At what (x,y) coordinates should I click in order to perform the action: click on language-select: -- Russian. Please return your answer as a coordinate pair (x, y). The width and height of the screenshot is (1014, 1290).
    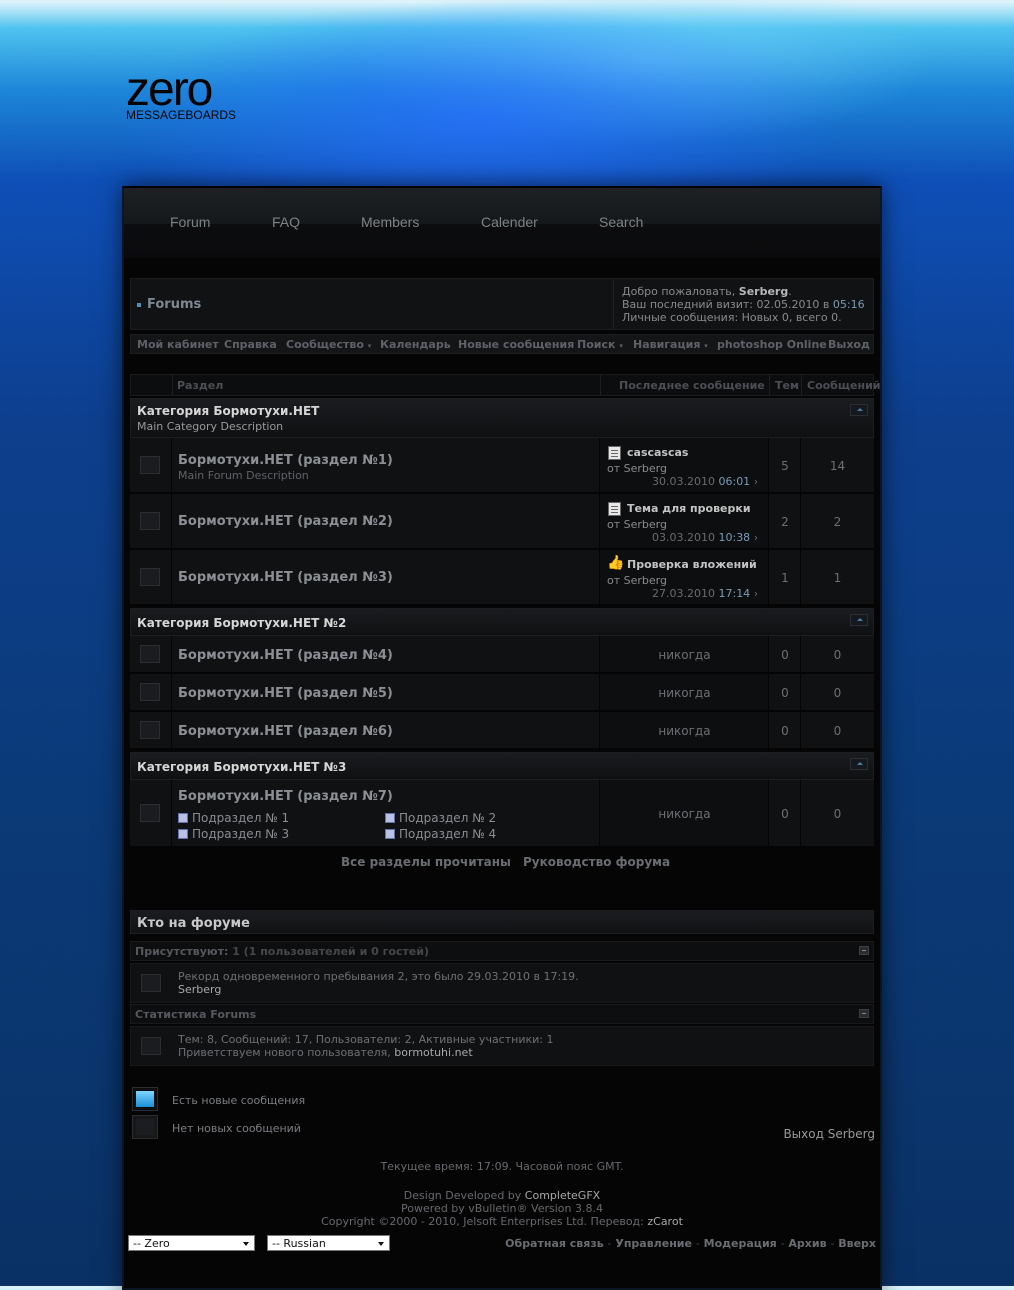
    Looking at the image, I should click on (328, 1243).